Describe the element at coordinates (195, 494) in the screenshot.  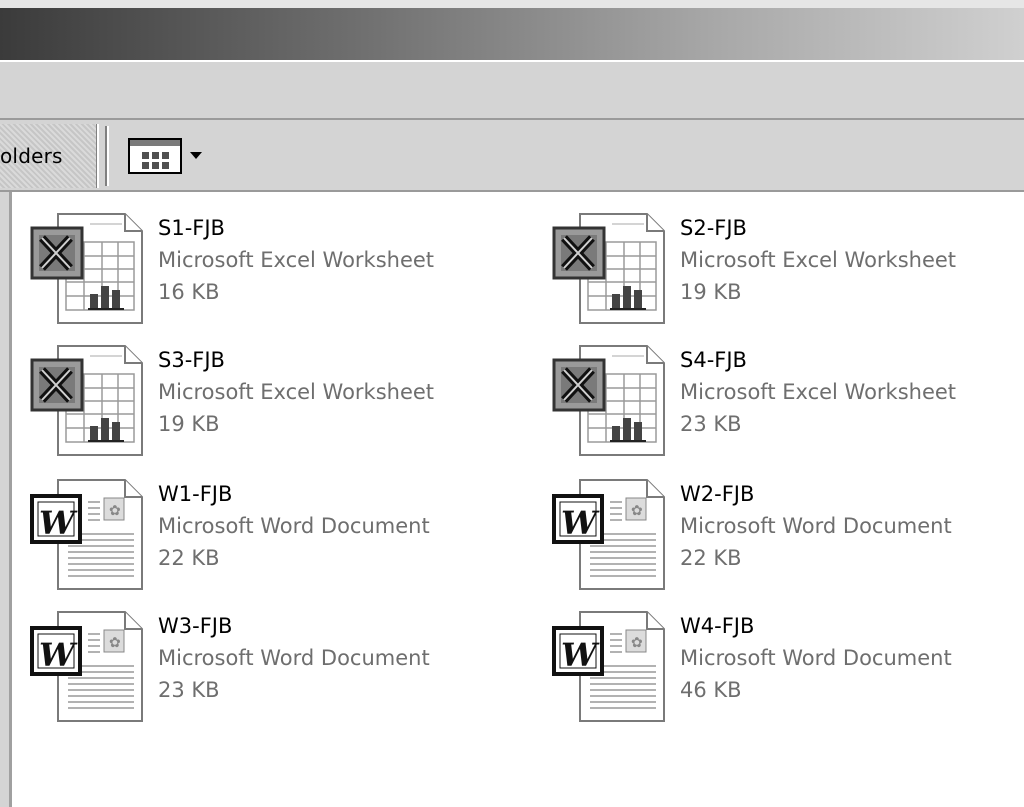
I see `file-name: W1-FJB` at that location.